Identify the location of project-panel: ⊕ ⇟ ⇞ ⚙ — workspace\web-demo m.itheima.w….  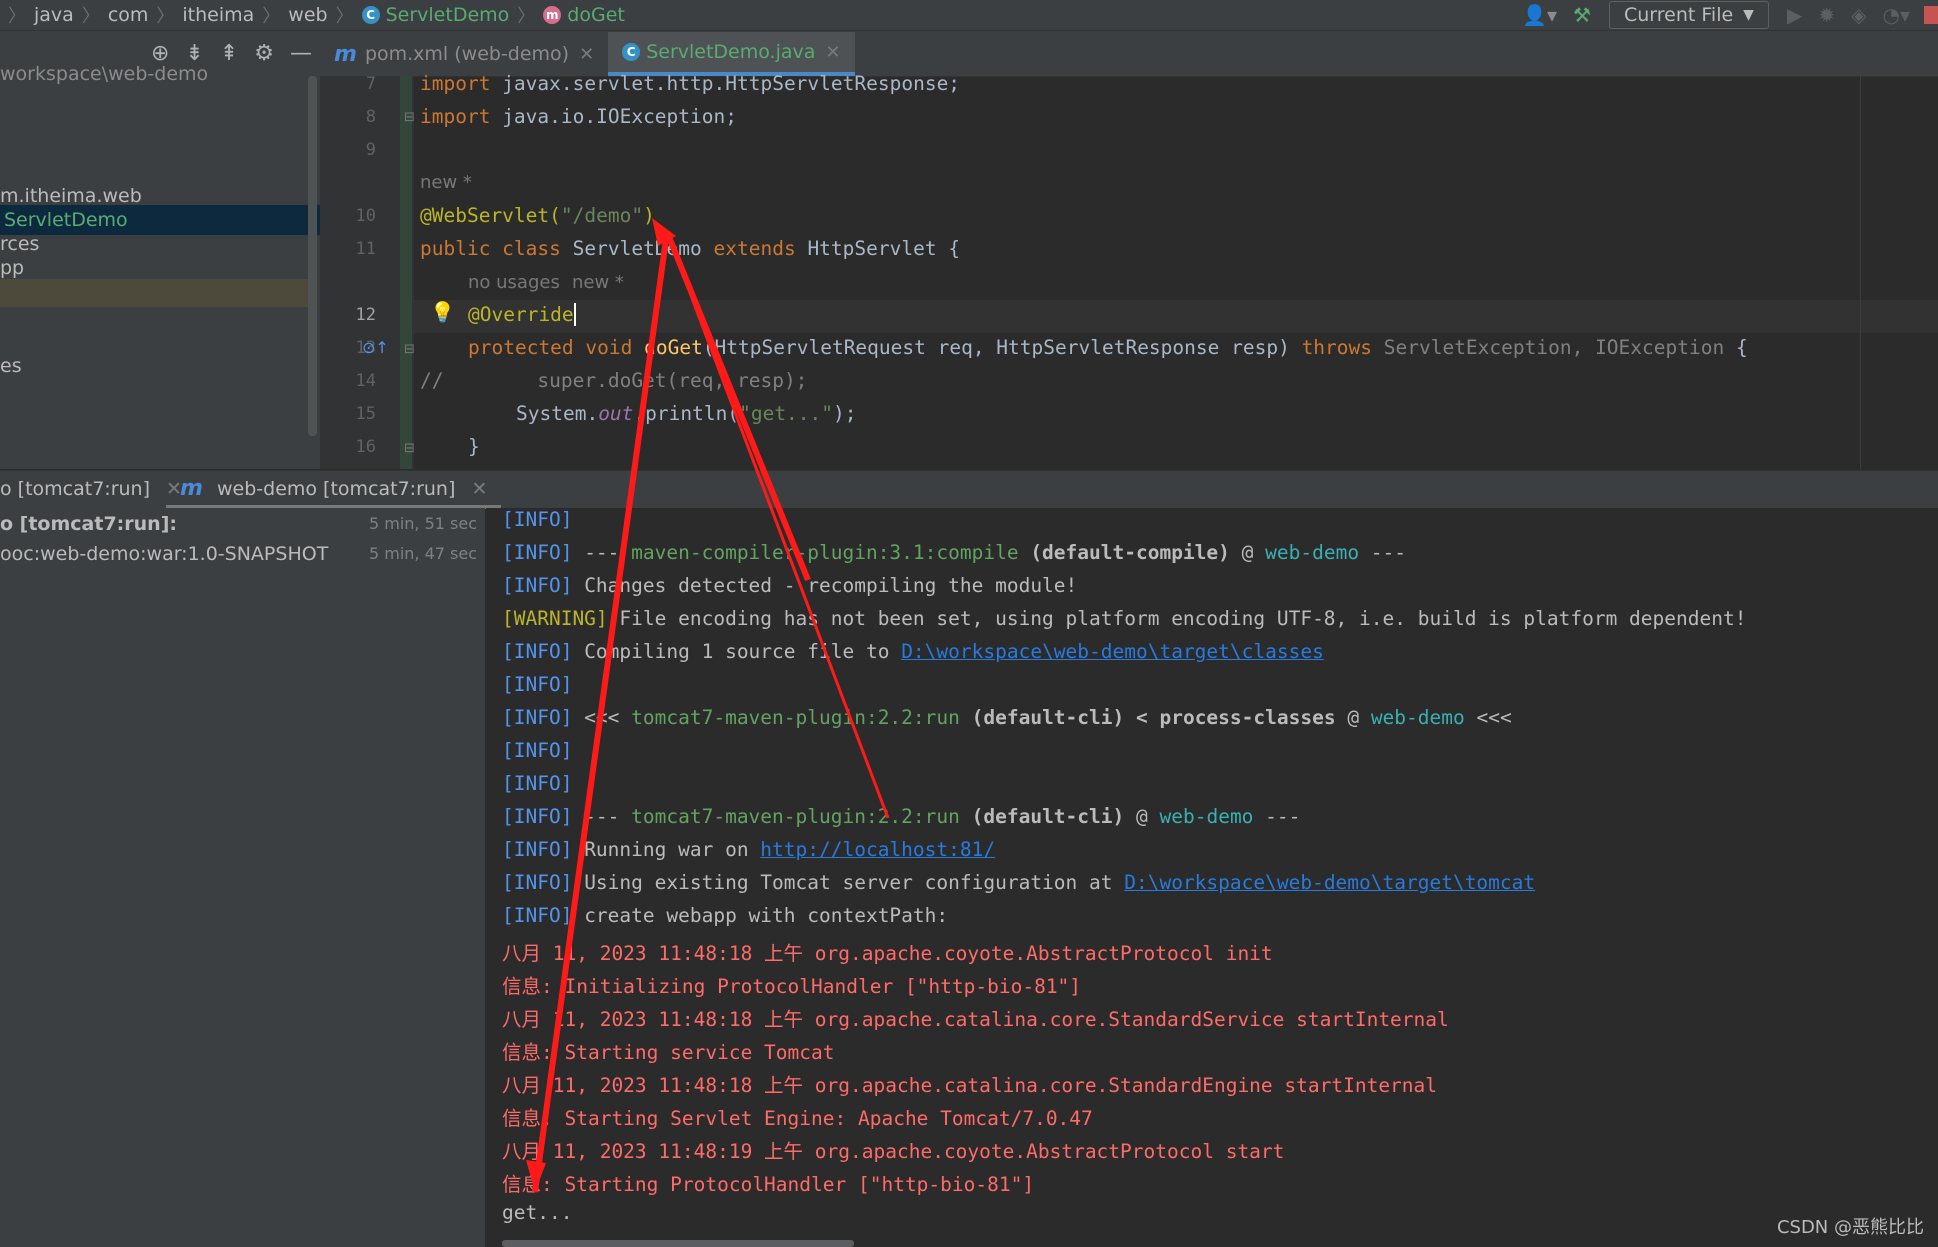
(162, 250).